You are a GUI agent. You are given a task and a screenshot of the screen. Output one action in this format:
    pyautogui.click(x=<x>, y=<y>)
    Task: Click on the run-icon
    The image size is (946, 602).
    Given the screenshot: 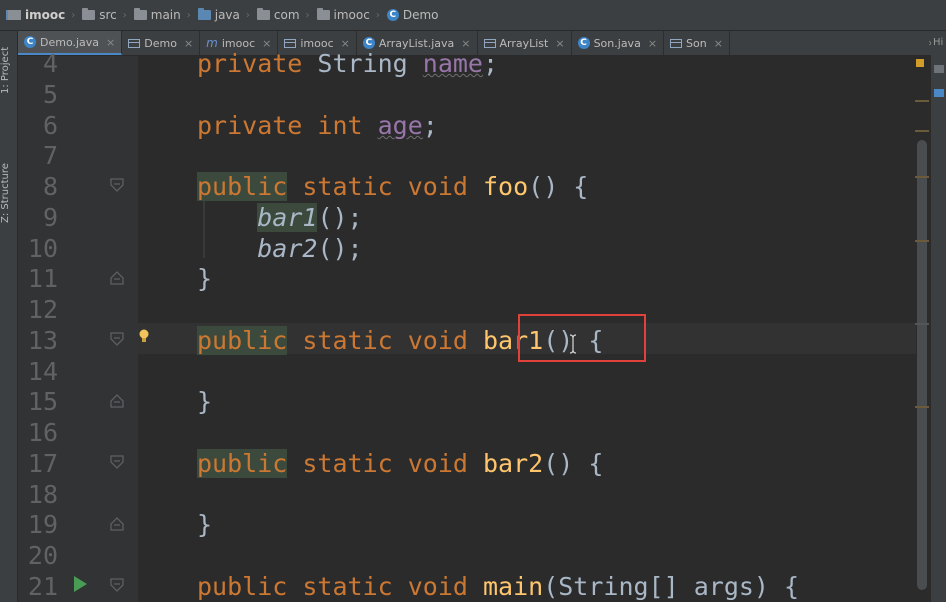 What is the action you would take?
    pyautogui.click(x=80, y=584)
    